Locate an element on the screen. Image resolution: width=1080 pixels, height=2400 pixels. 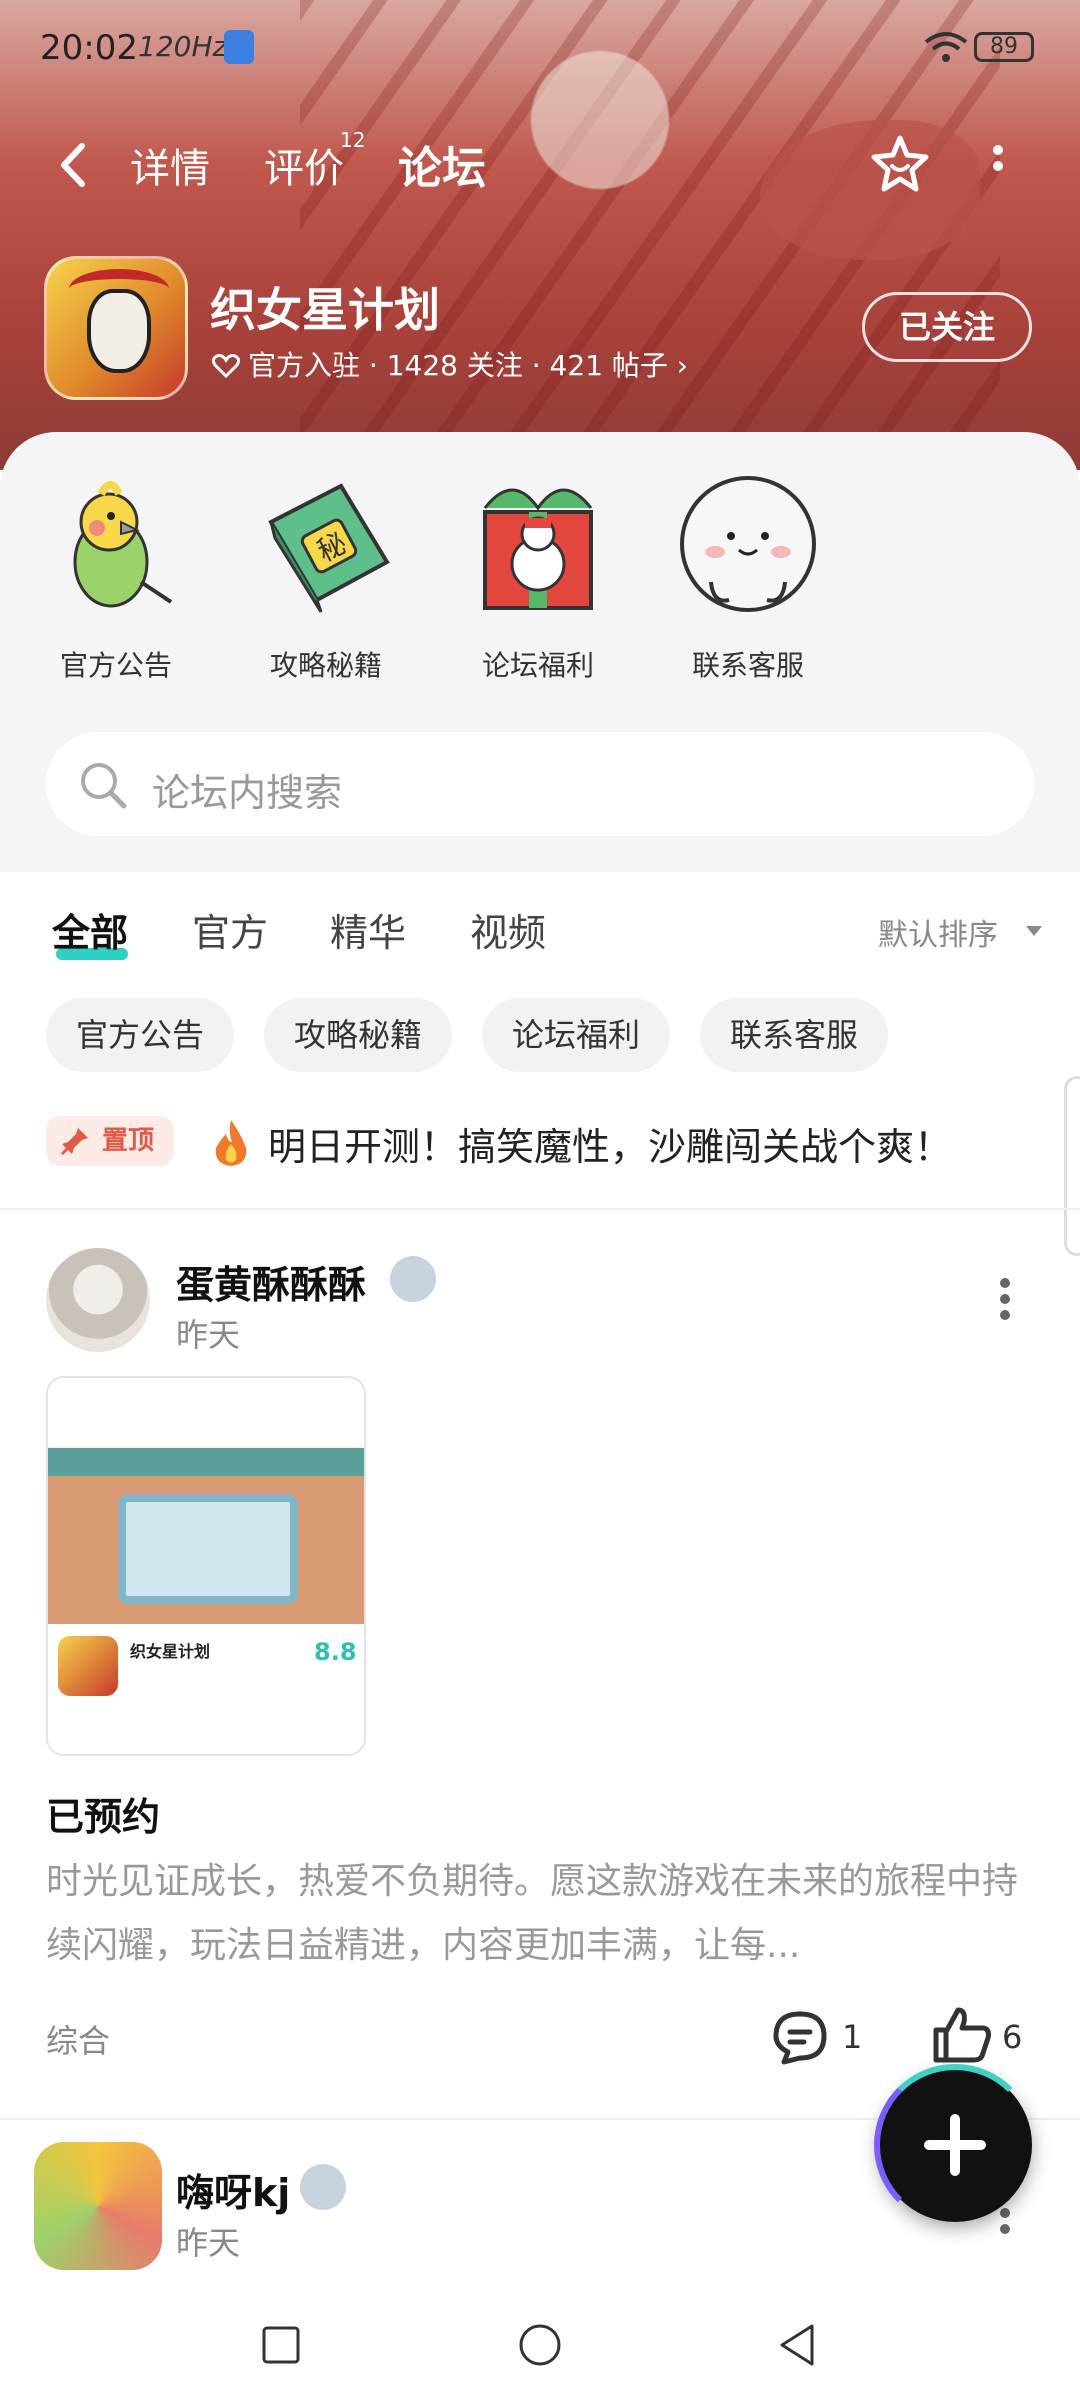
follow-button: 已关注 is located at coordinates (947, 327).